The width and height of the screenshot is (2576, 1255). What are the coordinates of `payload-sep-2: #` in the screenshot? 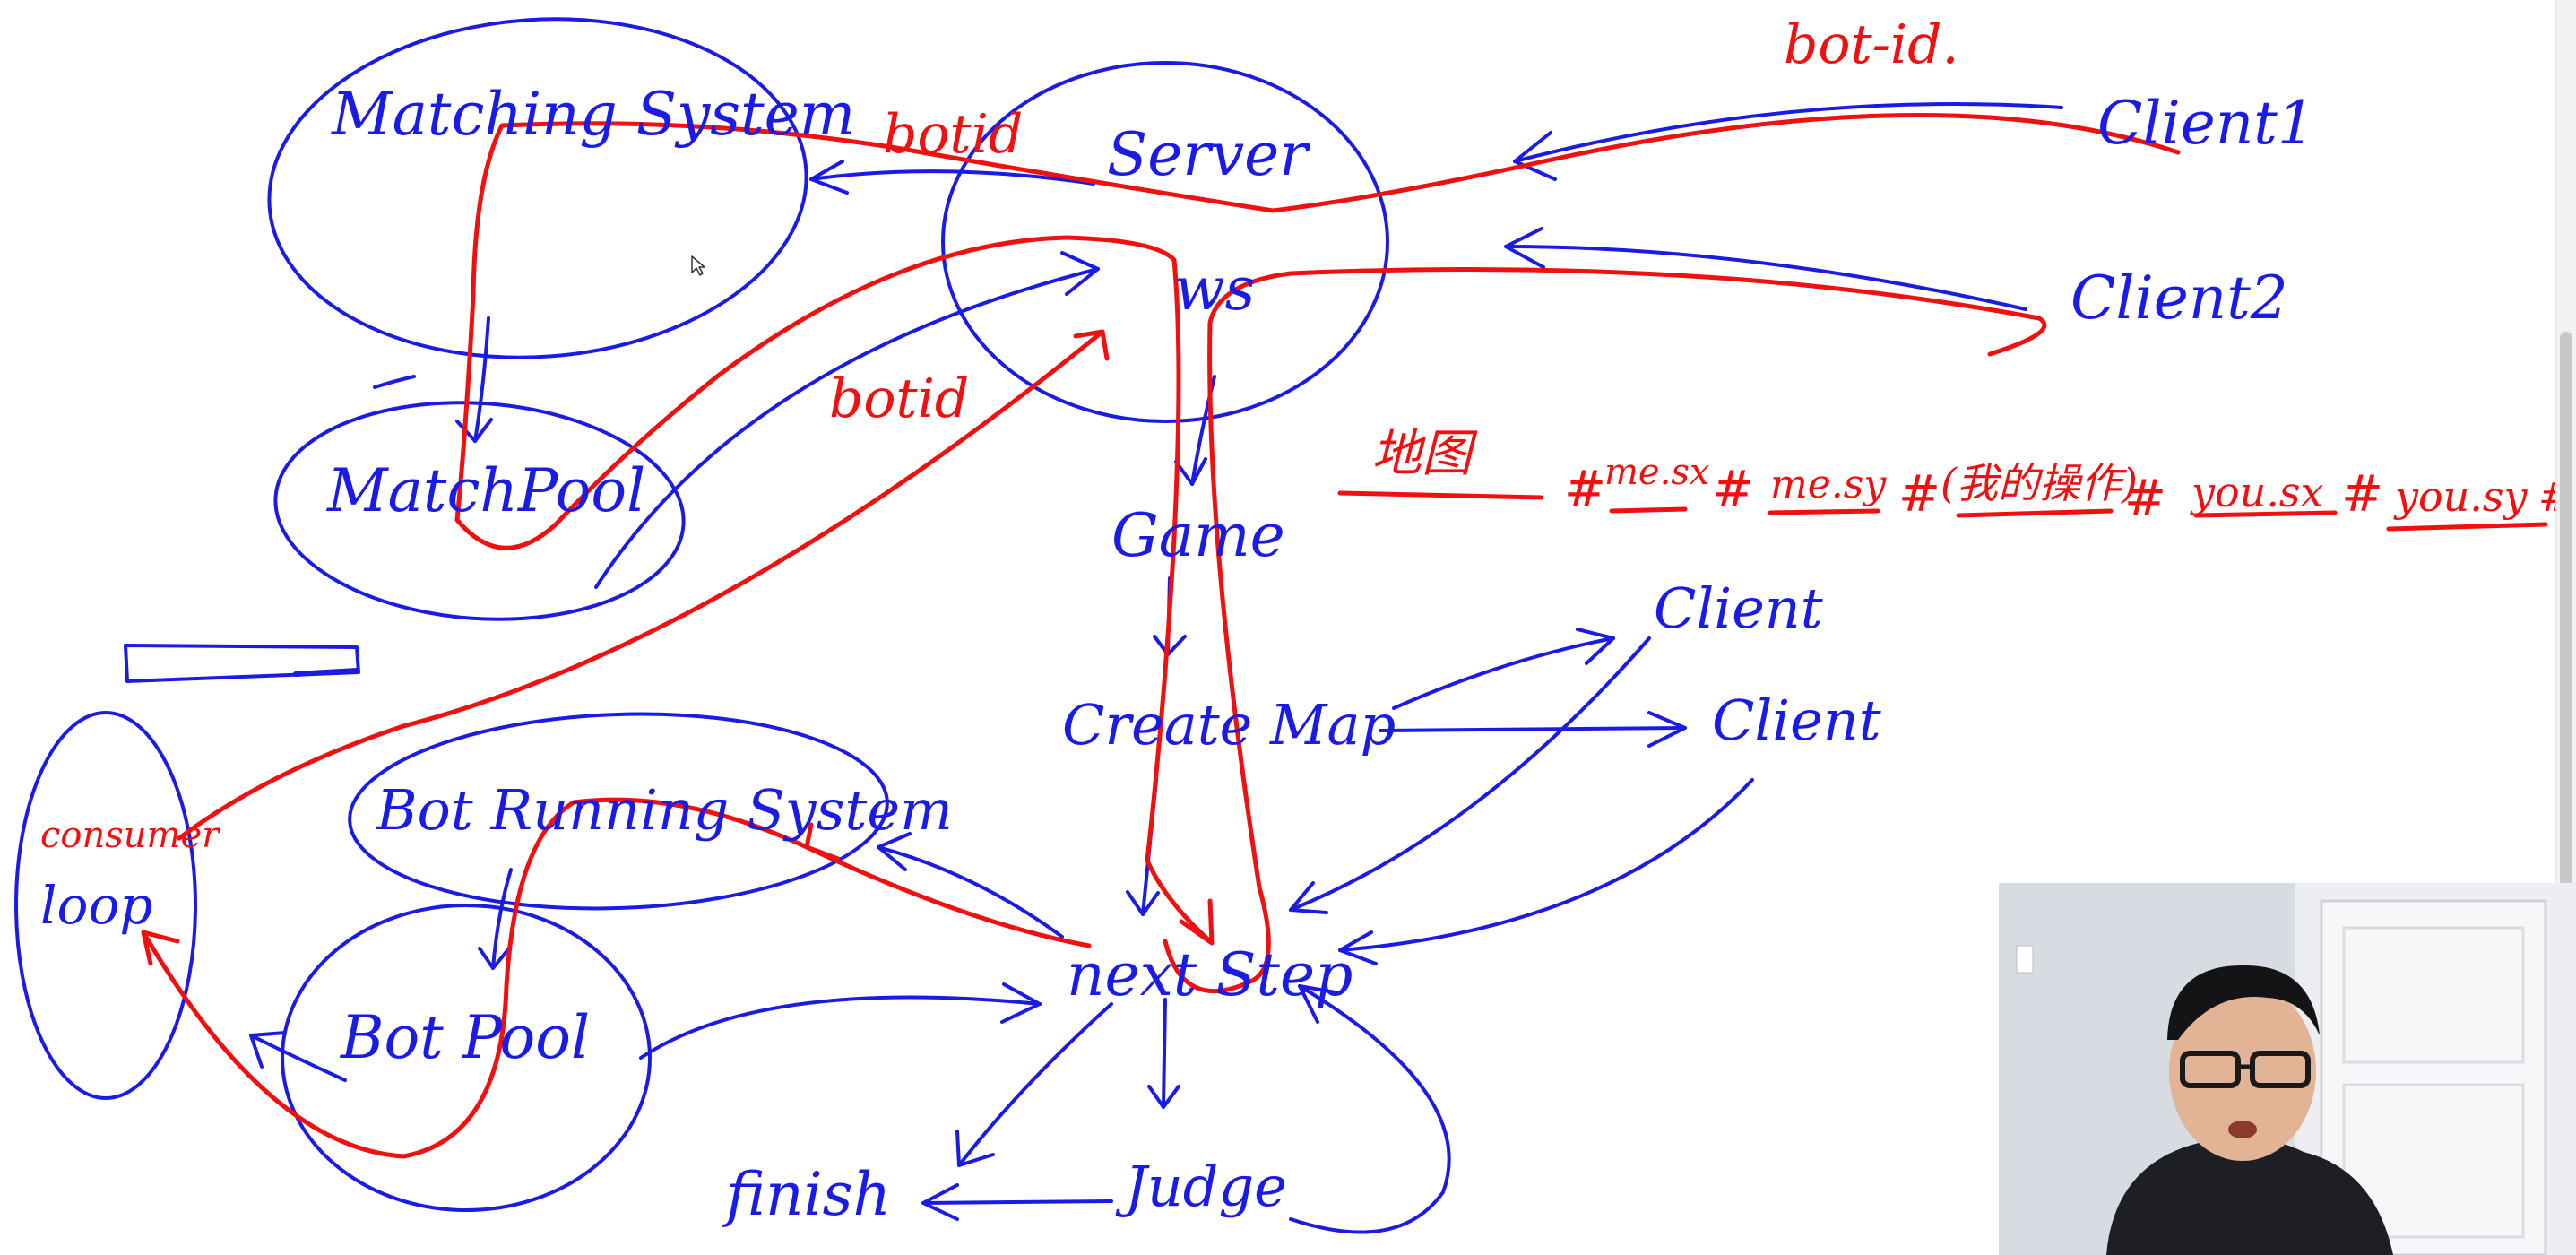 It's located at (1733, 490).